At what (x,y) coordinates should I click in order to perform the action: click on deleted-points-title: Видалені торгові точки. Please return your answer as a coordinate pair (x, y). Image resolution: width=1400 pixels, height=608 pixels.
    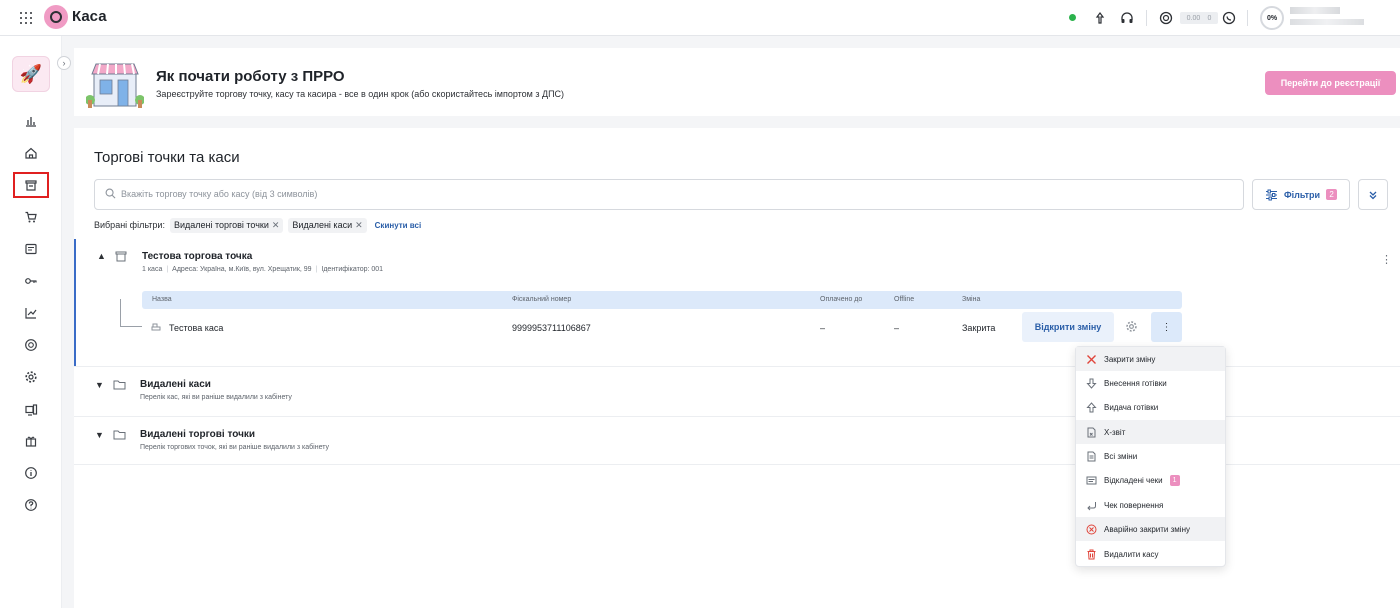
    Looking at the image, I should click on (197, 434).